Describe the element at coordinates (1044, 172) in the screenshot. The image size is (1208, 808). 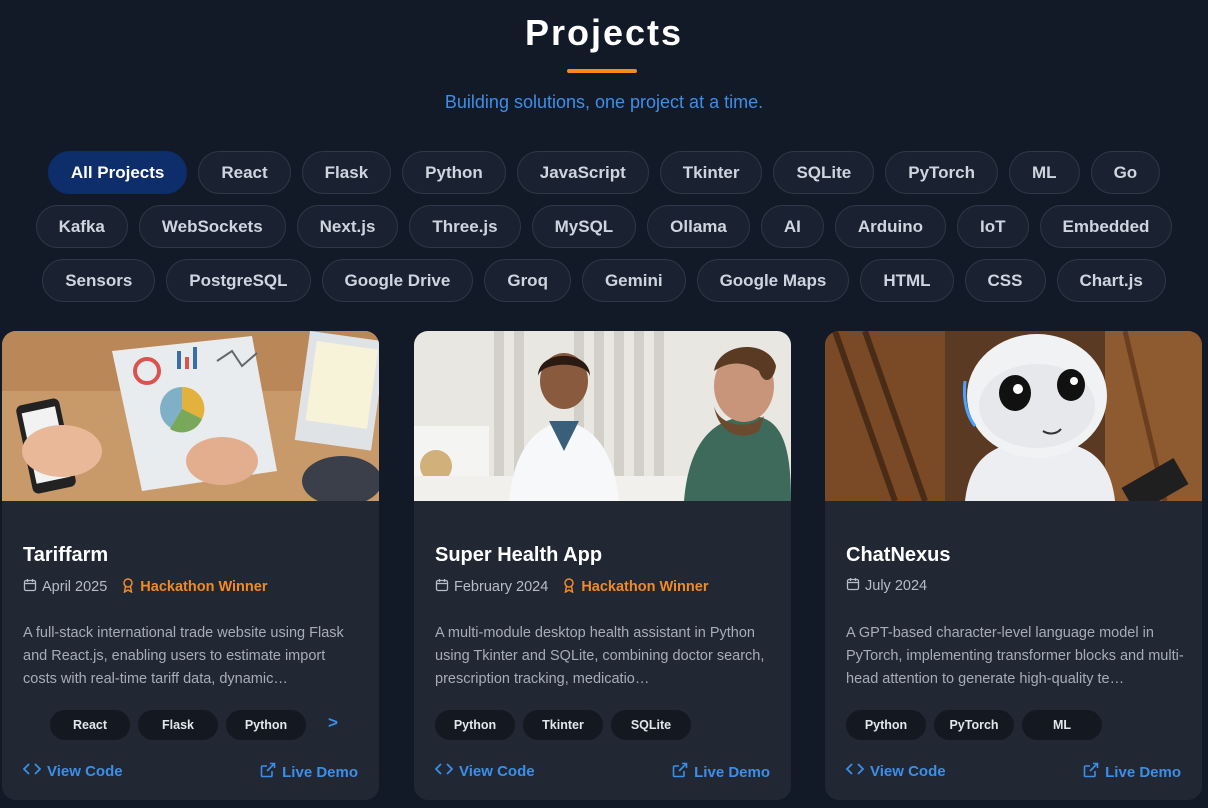
I see `filter-chip-ml: ML` at that location.